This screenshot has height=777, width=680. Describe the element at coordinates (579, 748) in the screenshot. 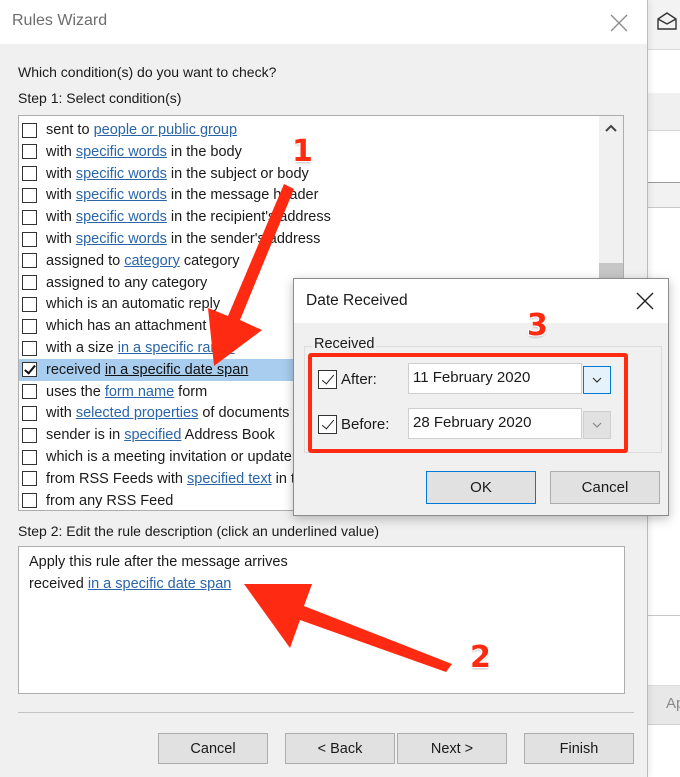

I see `finish-button: Finish` at that location.